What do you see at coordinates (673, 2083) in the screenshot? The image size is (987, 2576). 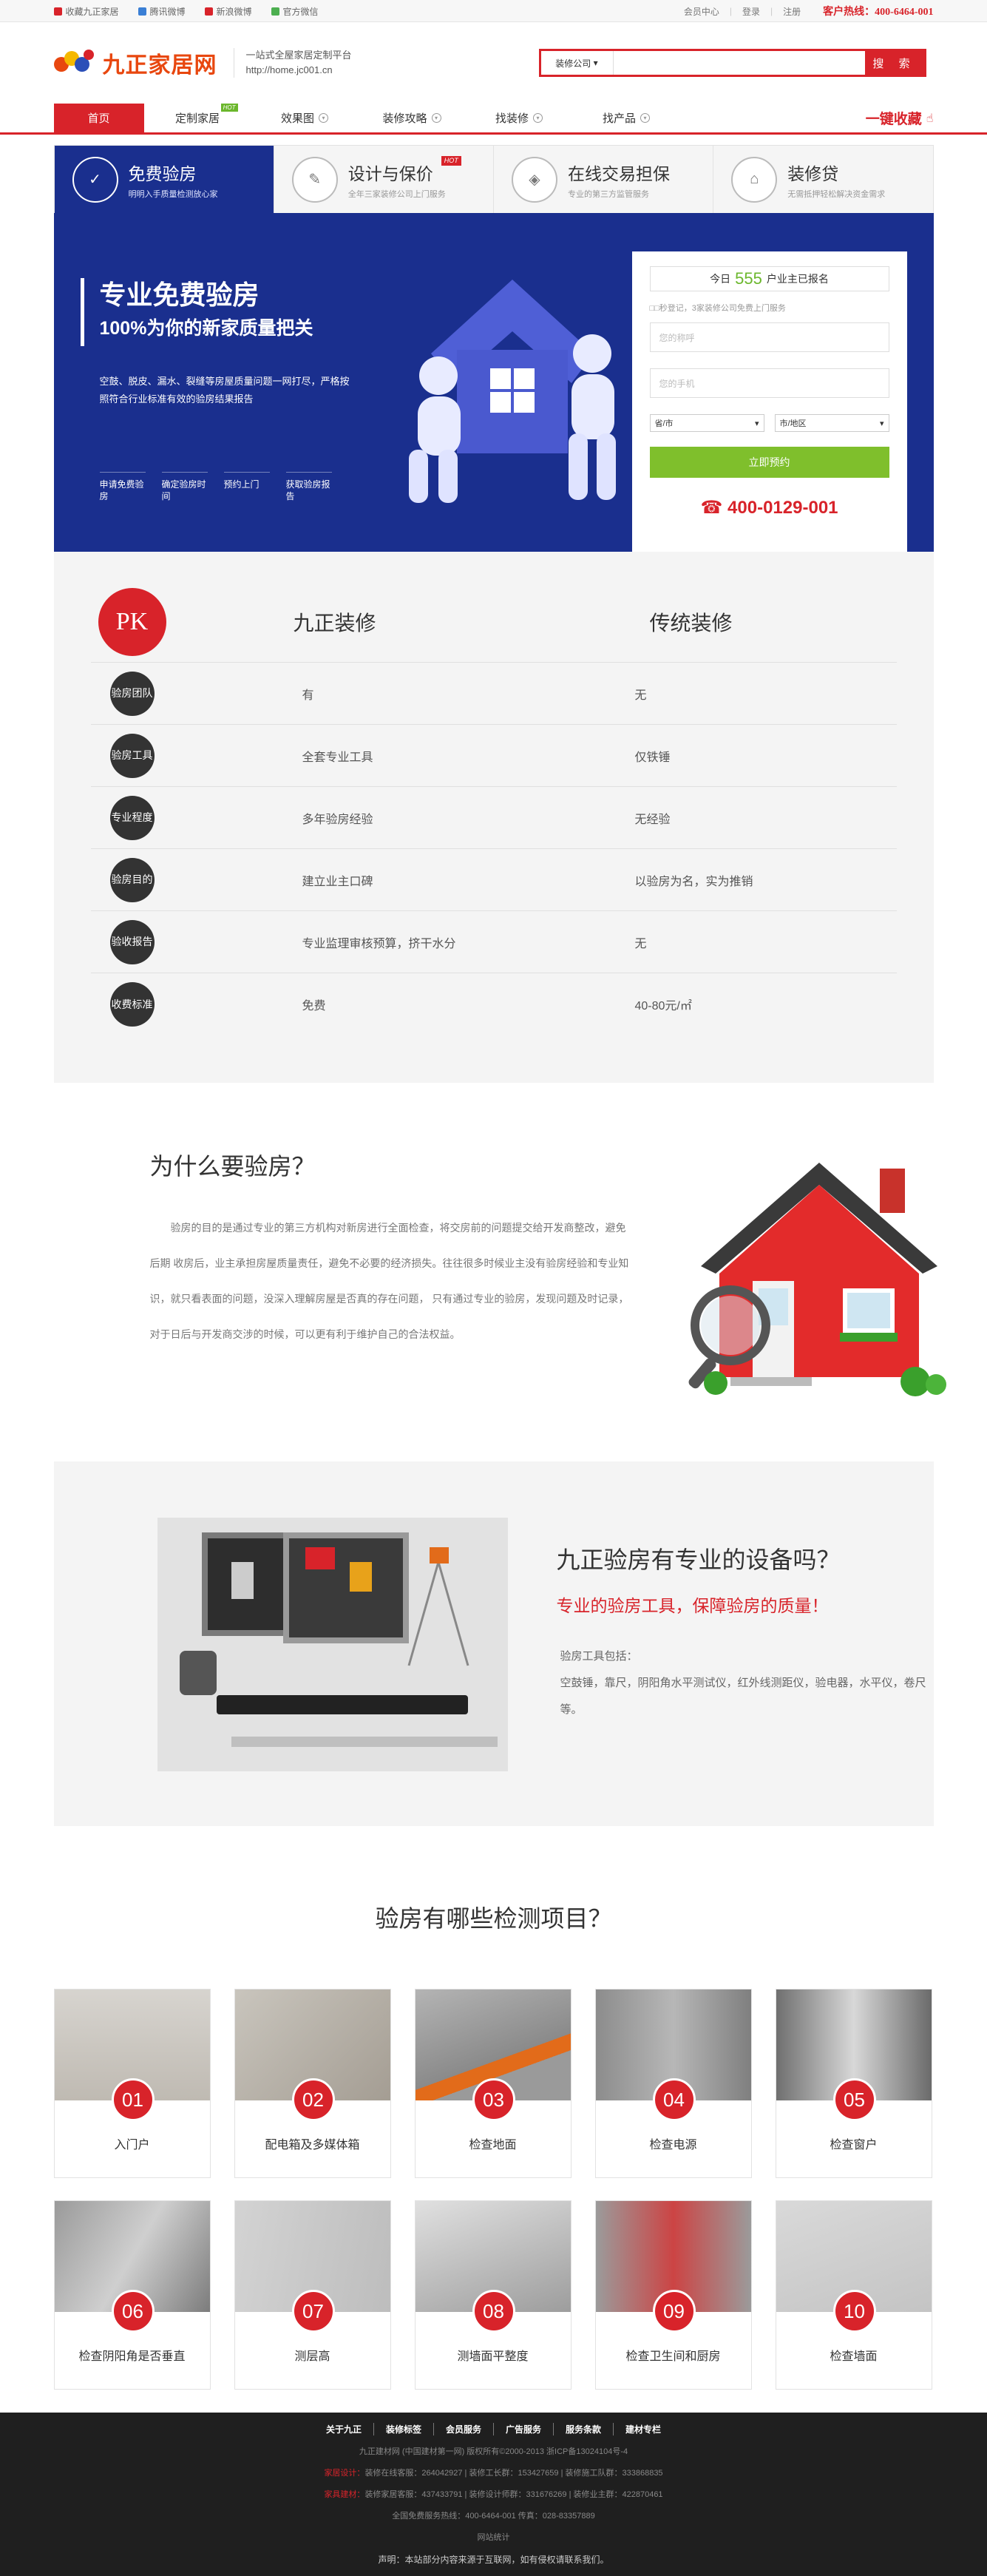 I see `list-item: 04 检查电源` at bounding box center [673, 2083].